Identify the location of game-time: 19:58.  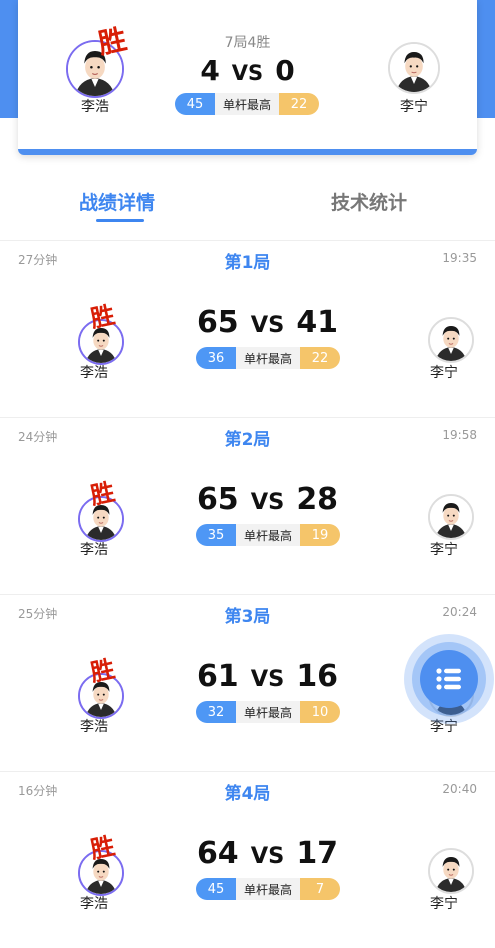
(459, 435).